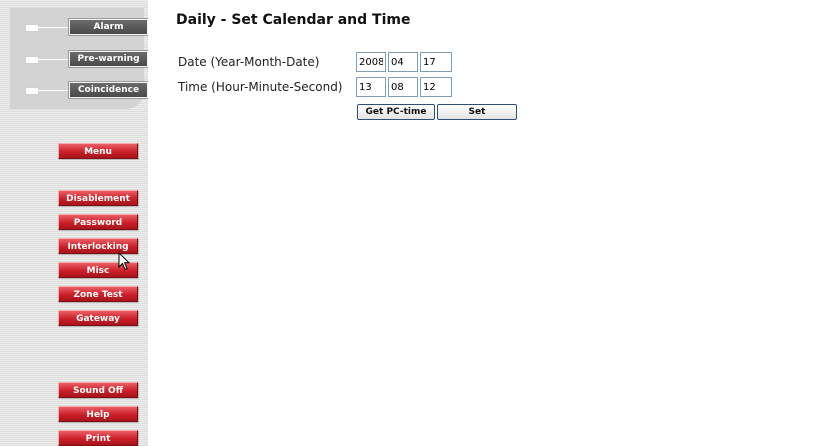 The width and height of the screenshot is (834, 446). What do you see at coordinates (98, 294) in the screenshot?
I see `zone-test-button: Zone Test` at bounding box center [98, 294].